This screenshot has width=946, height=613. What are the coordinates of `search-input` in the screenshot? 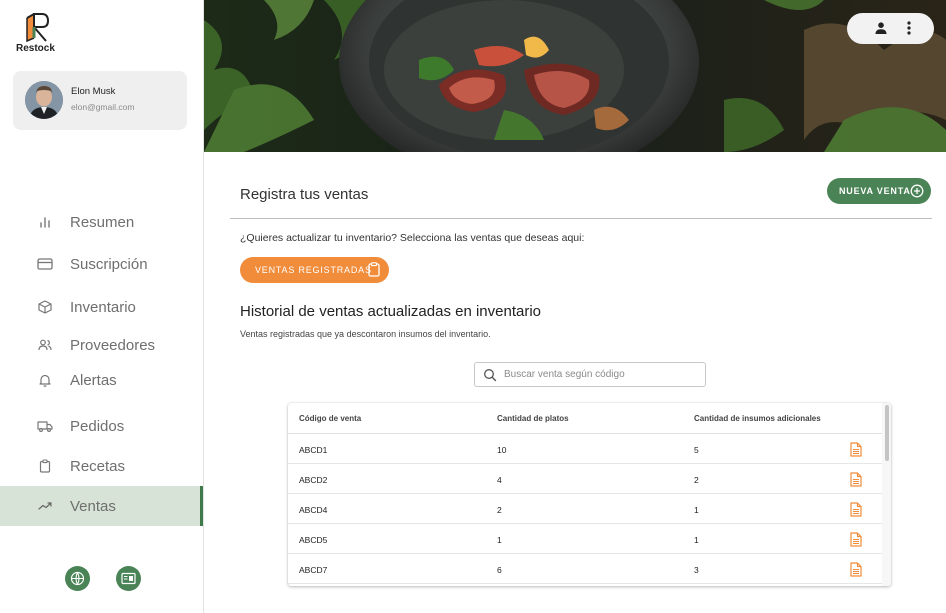 It's located at (601, 374).